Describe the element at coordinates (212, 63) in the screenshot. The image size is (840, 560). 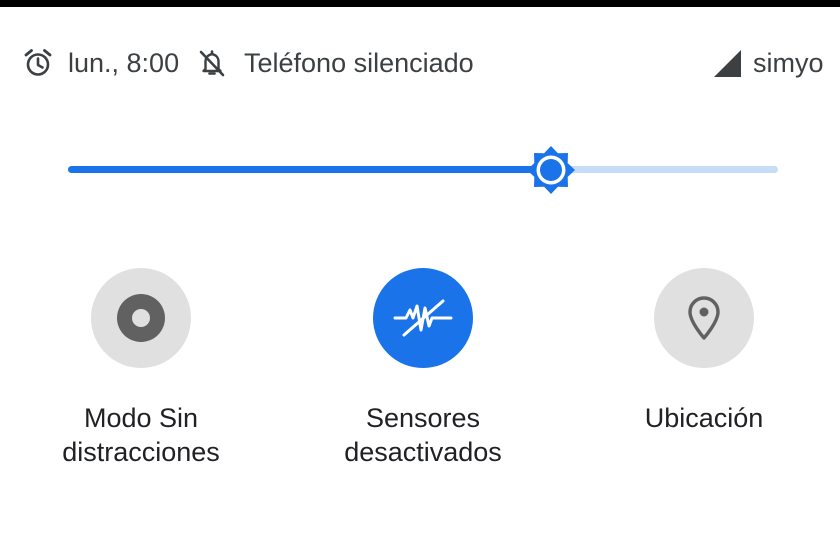
I see `bell-off-icon` at that location.